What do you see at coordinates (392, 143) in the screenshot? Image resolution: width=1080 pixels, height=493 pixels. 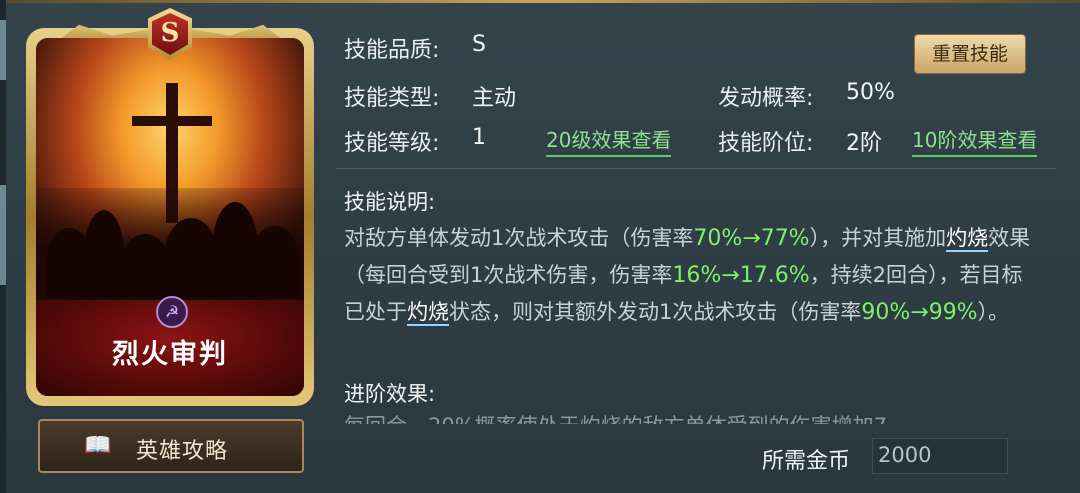 I see `level-label: 技能等级:` at bounding box center [392, 143].